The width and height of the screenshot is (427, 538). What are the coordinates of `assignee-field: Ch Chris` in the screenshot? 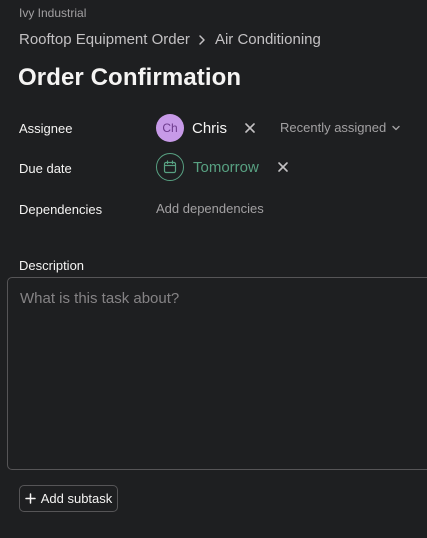 It's located at (206, 128).